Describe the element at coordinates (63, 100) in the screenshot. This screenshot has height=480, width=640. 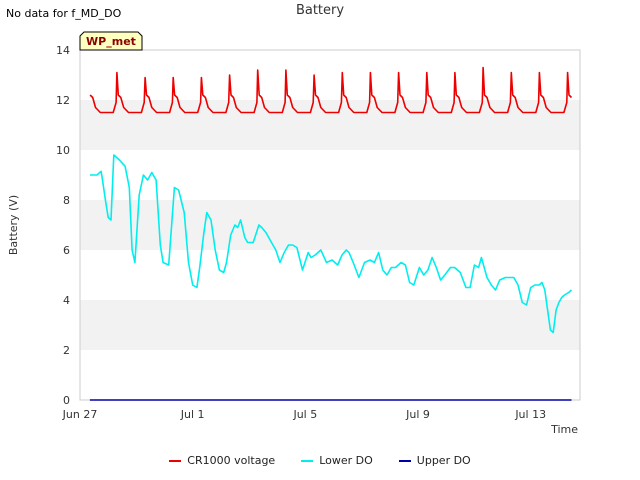
I see `y-tick-label: 12` at that location.